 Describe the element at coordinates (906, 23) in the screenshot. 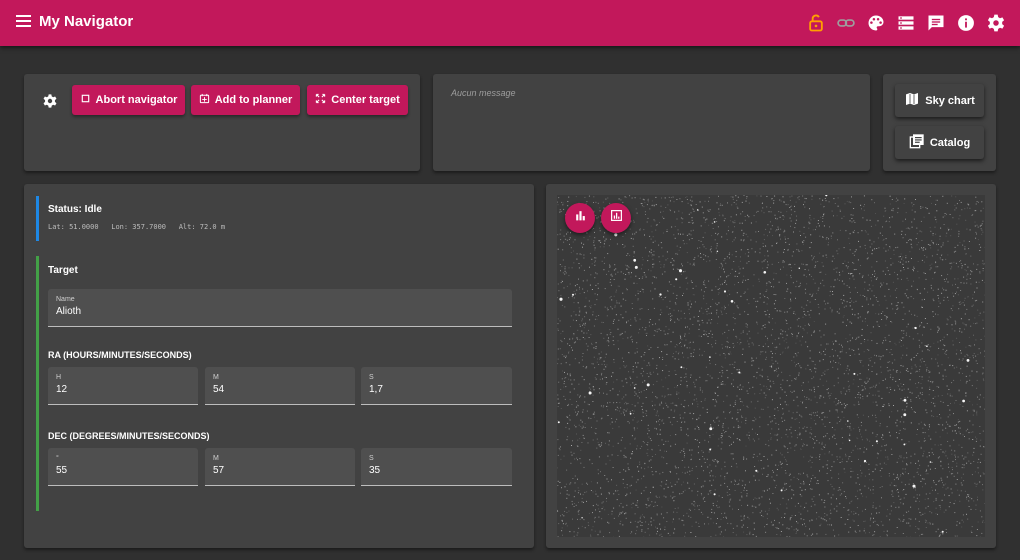

I see `storage-icon` at that location.